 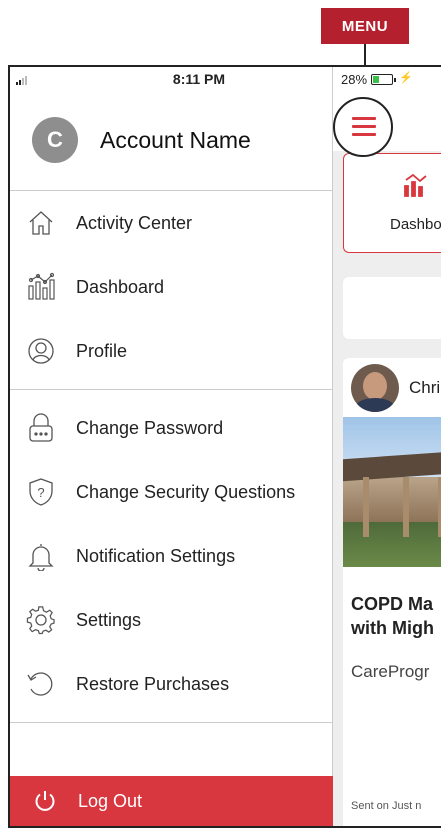 I want to click on account-header: C Account Name, so click(x=171, y=141).